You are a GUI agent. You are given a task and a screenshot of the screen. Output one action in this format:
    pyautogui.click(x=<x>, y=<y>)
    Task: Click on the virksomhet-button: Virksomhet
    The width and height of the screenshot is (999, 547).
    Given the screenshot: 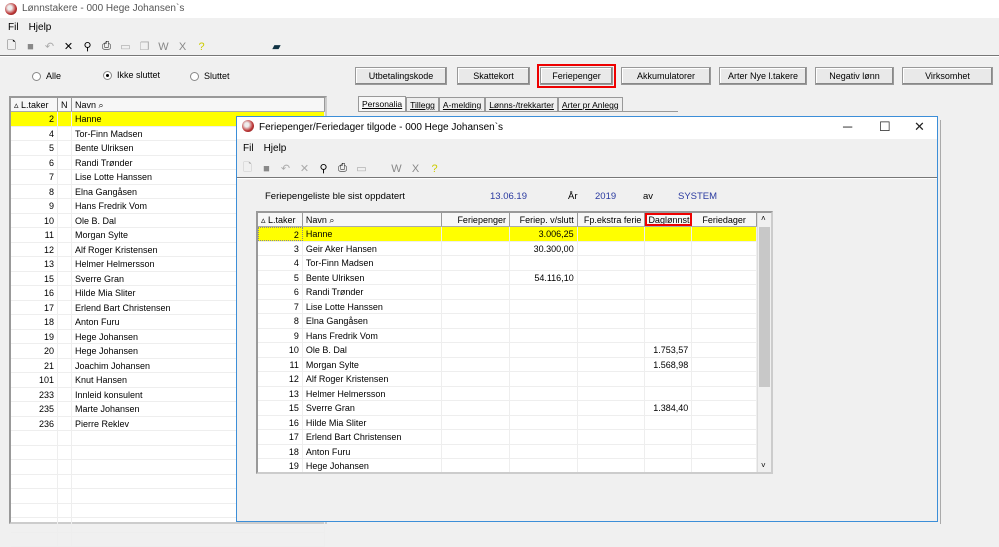 What is the action you would take?
    pyautogui.click(x=947, y=76)
    